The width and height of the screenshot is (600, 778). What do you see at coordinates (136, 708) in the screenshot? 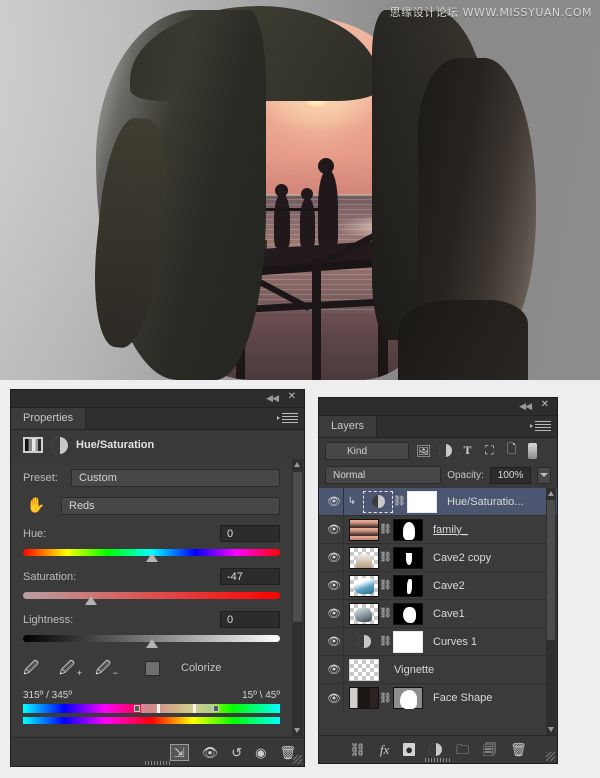
I see `range-falloff-left` at bounding box center [136, 708].